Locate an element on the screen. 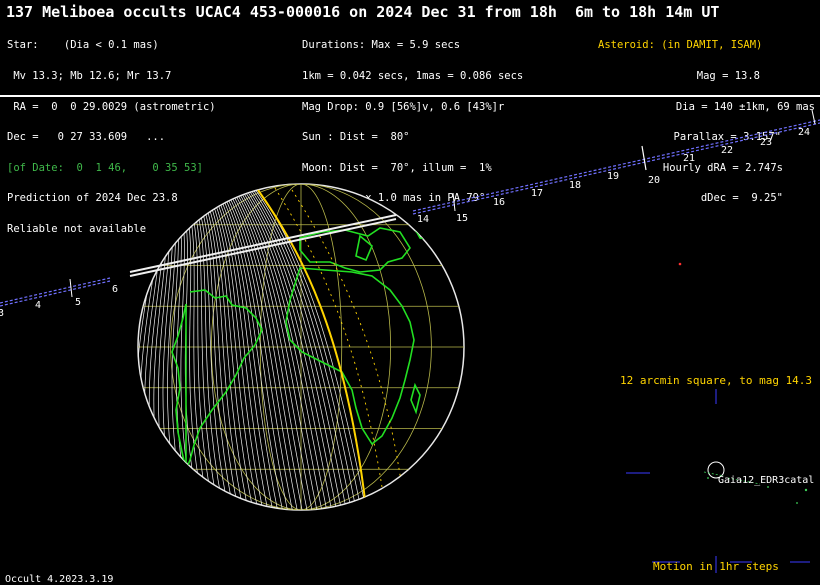  red-marker is located at coordinates (680, 264).